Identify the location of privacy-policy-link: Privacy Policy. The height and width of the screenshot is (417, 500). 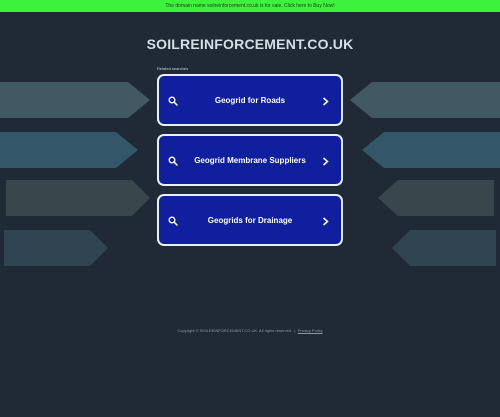
(310, 330).